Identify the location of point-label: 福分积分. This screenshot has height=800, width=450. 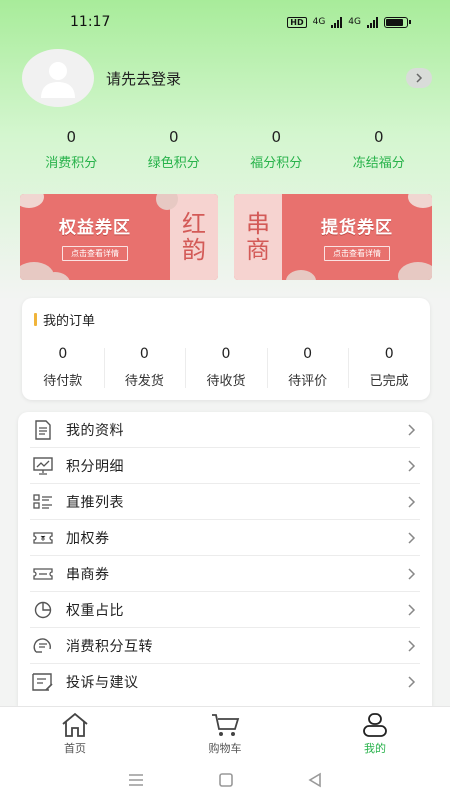
(276, 163).